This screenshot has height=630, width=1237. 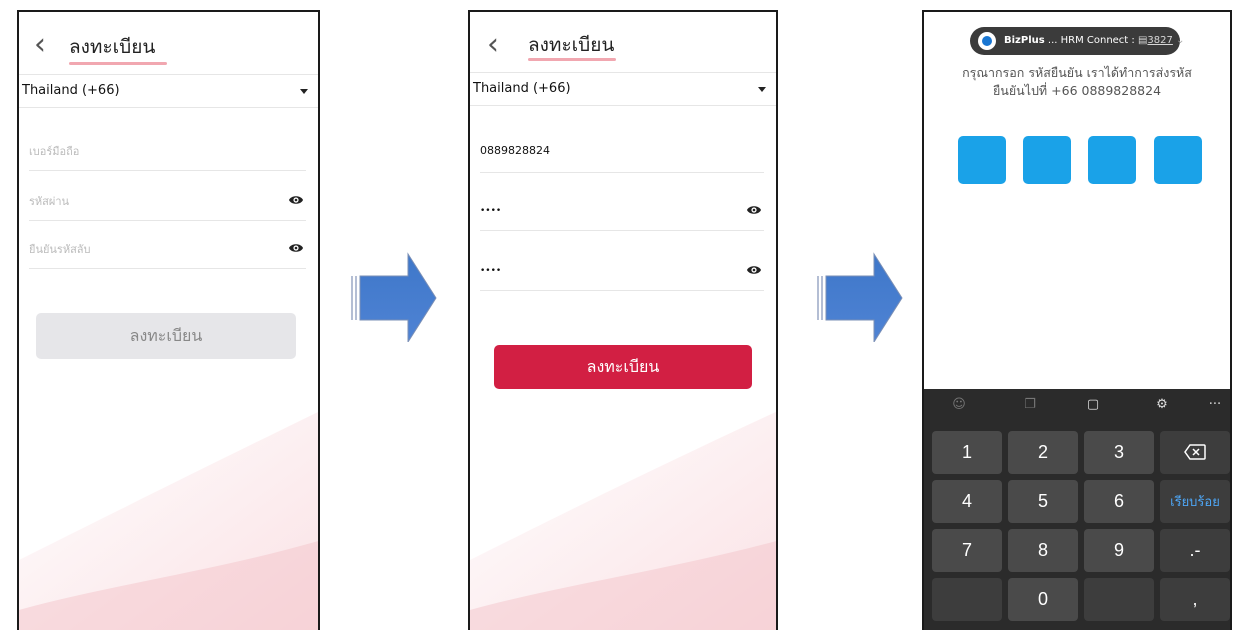 I want to click on confirm-value: ••••, so click(x=491, y=271).